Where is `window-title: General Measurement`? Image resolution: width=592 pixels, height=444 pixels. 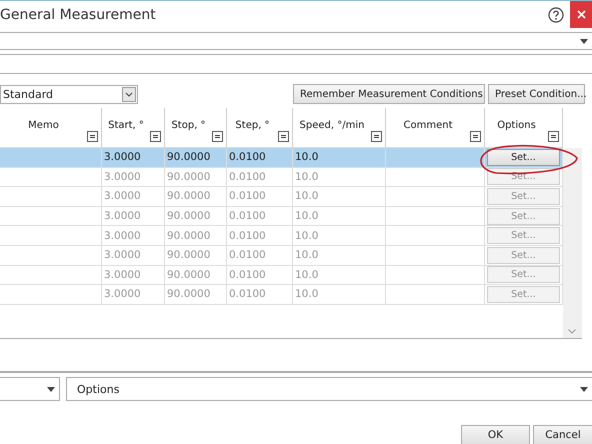 window-title: General Measurement is located at coordinates (78, 14).